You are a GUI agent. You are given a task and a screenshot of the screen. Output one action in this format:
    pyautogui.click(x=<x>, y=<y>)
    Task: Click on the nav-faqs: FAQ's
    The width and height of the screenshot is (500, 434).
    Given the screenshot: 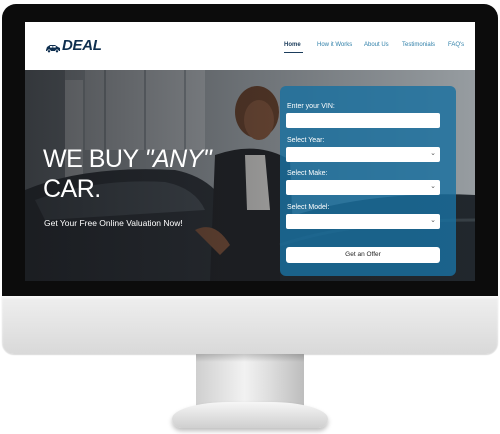 What is the action you would take?
    pyautogui.click(x=456, y=45)
    